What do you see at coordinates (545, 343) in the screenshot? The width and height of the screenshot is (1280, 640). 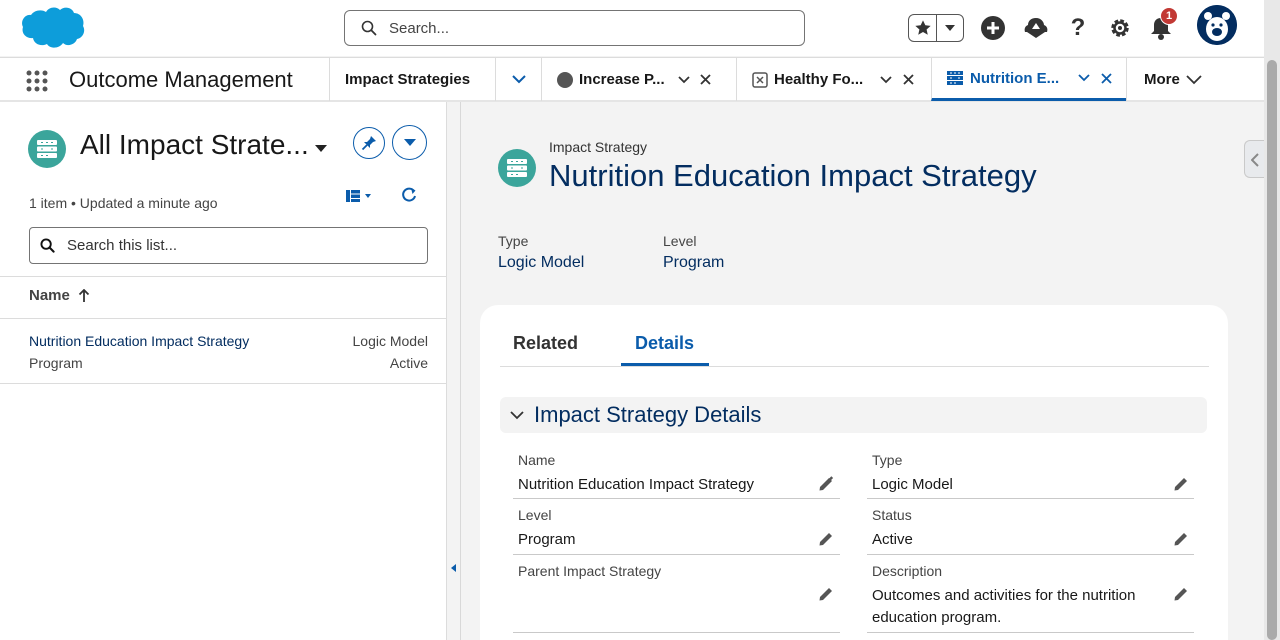 I see `tab-related: Related` at bounding box center [545, 343].